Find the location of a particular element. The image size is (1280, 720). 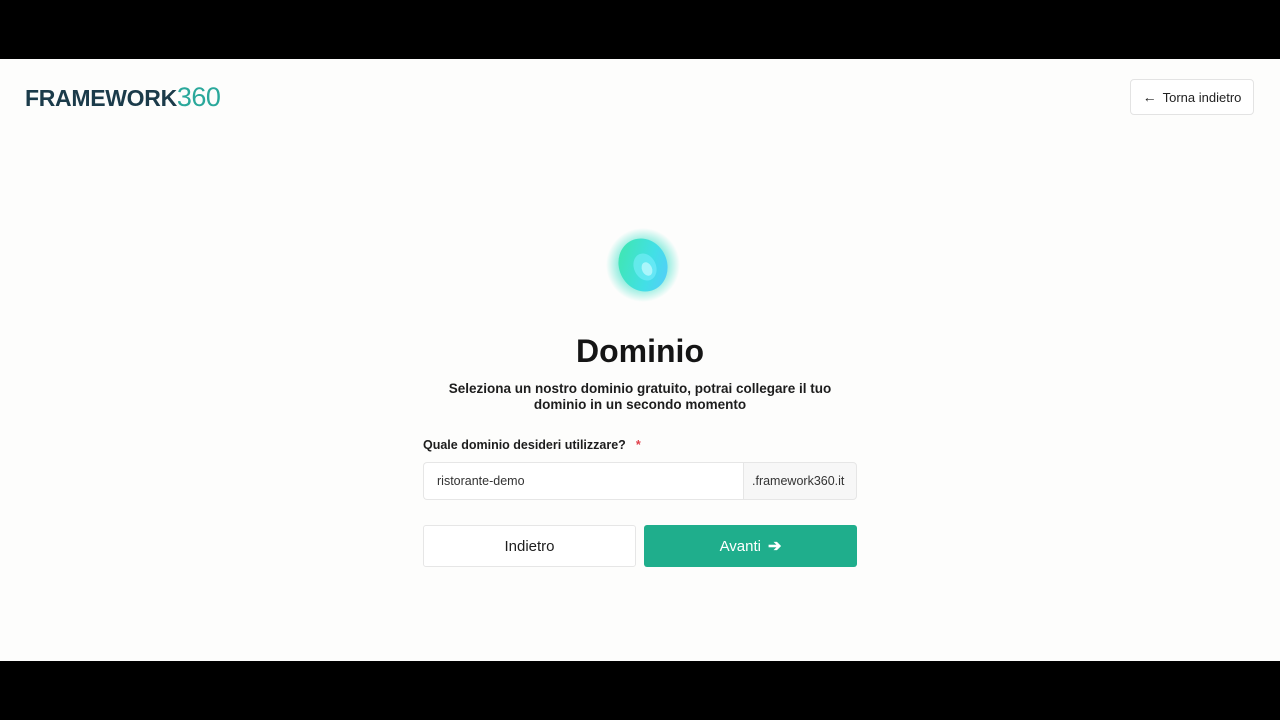

page-title: Dominio is located at coordinates (640, 351).